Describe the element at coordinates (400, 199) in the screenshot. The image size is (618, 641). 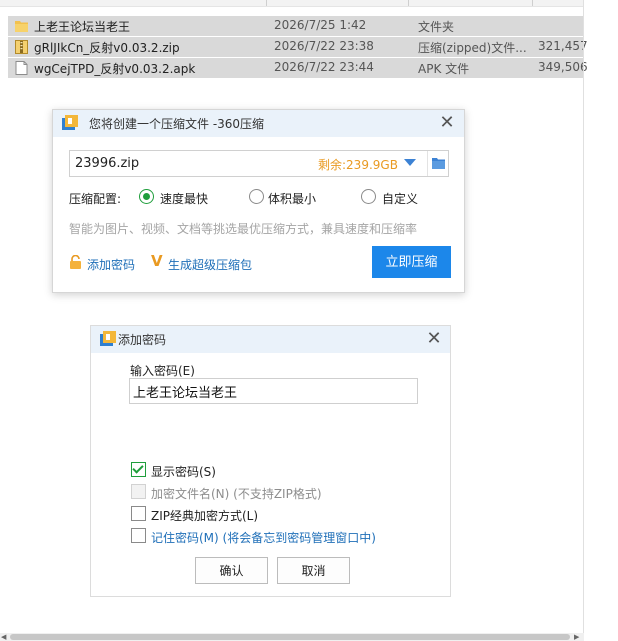
I see `radio-label: 自定义` at that location.